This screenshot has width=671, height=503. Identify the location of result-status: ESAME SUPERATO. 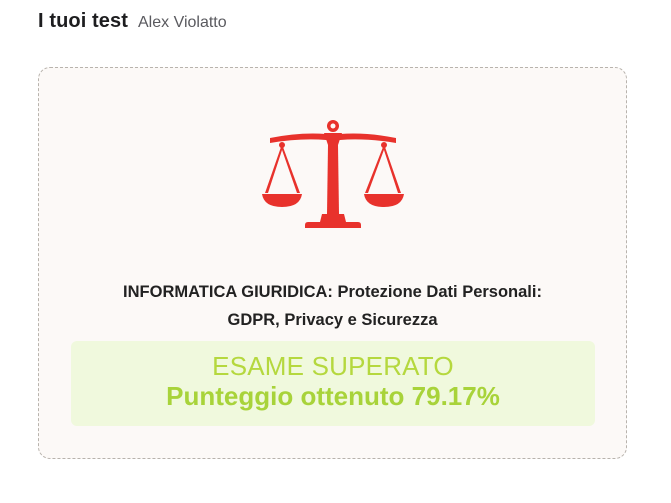
(333, 366).